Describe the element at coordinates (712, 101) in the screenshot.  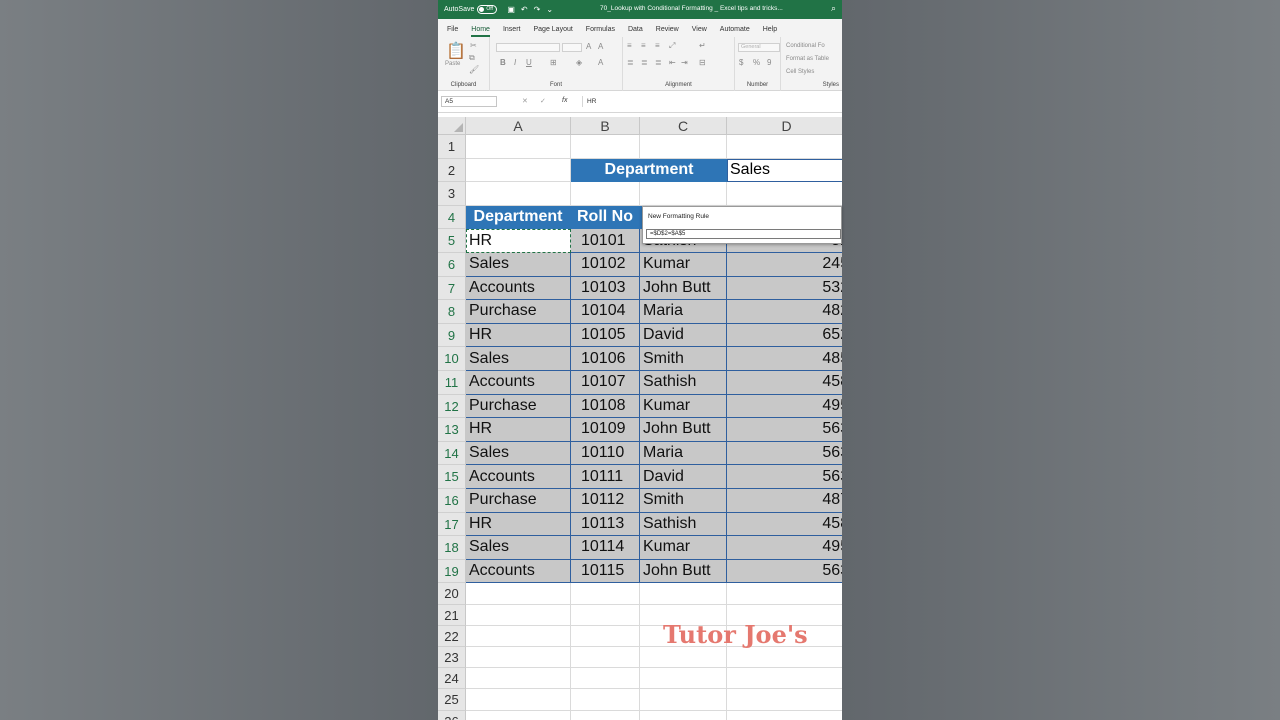
I see `formula-input: HR` at that location.